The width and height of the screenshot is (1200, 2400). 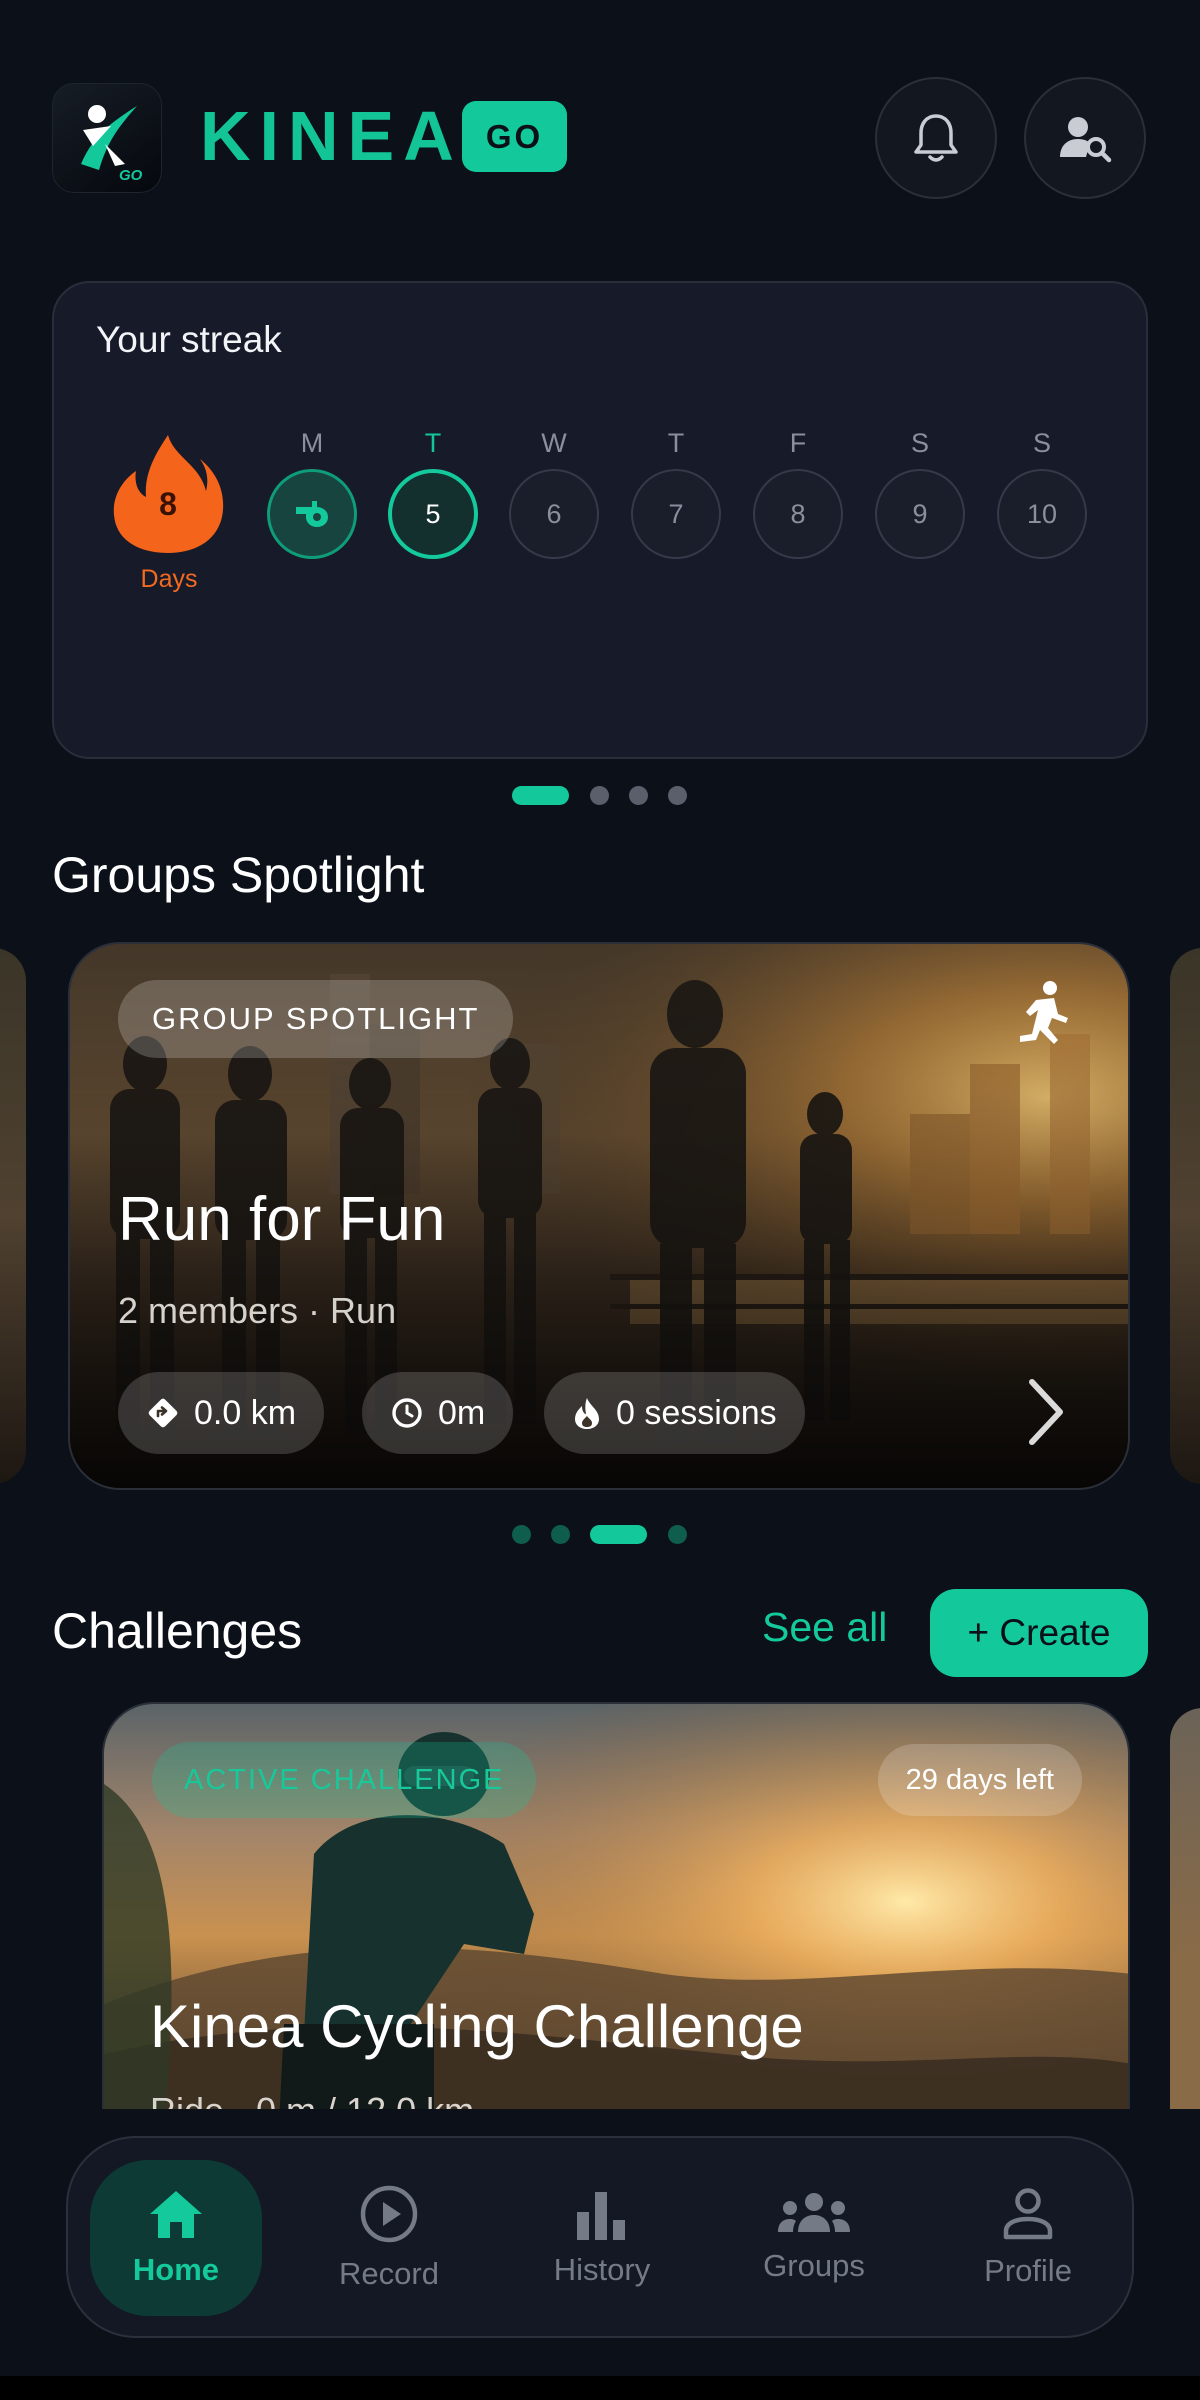 I want to click on create-challenge-button: + Create, so click(x=1039, y=1633).